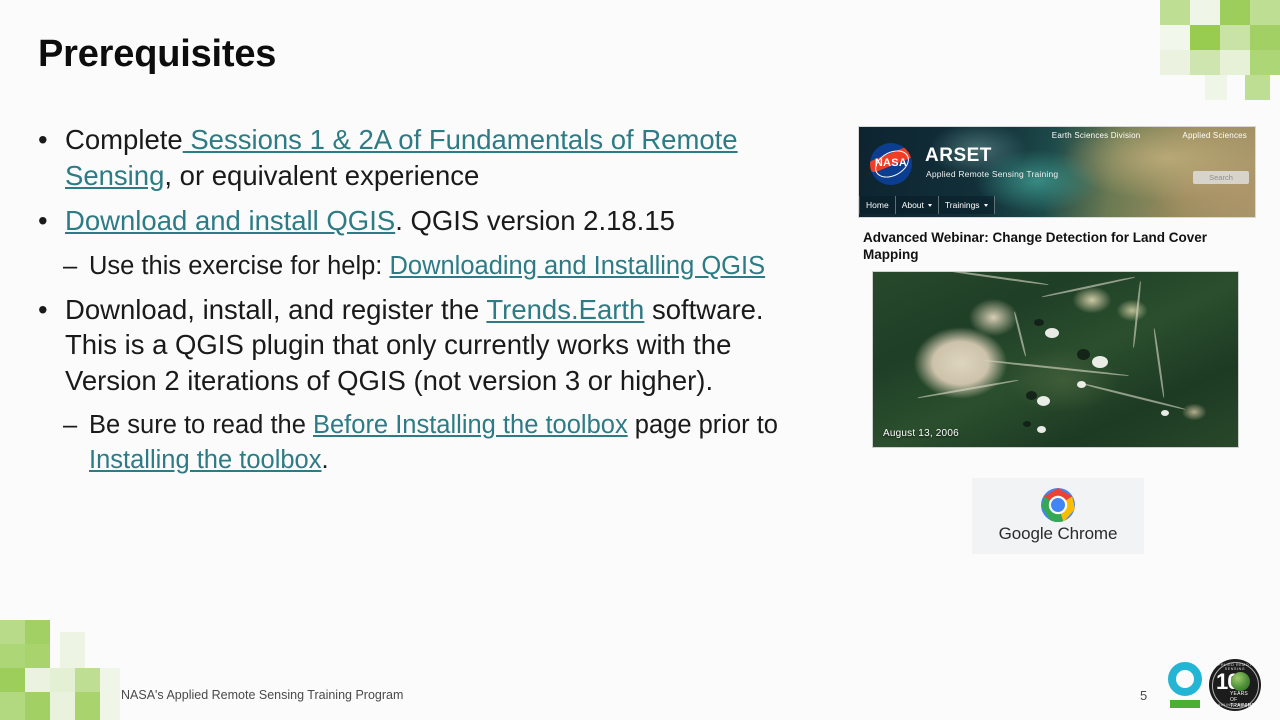 This screenshot has height=720, width=1280. Describe the element at coordinates (577, 266) in the screenshot. I see `link-downloading-and-installing-qgis: Downloading and Installing QGIS` at that location.